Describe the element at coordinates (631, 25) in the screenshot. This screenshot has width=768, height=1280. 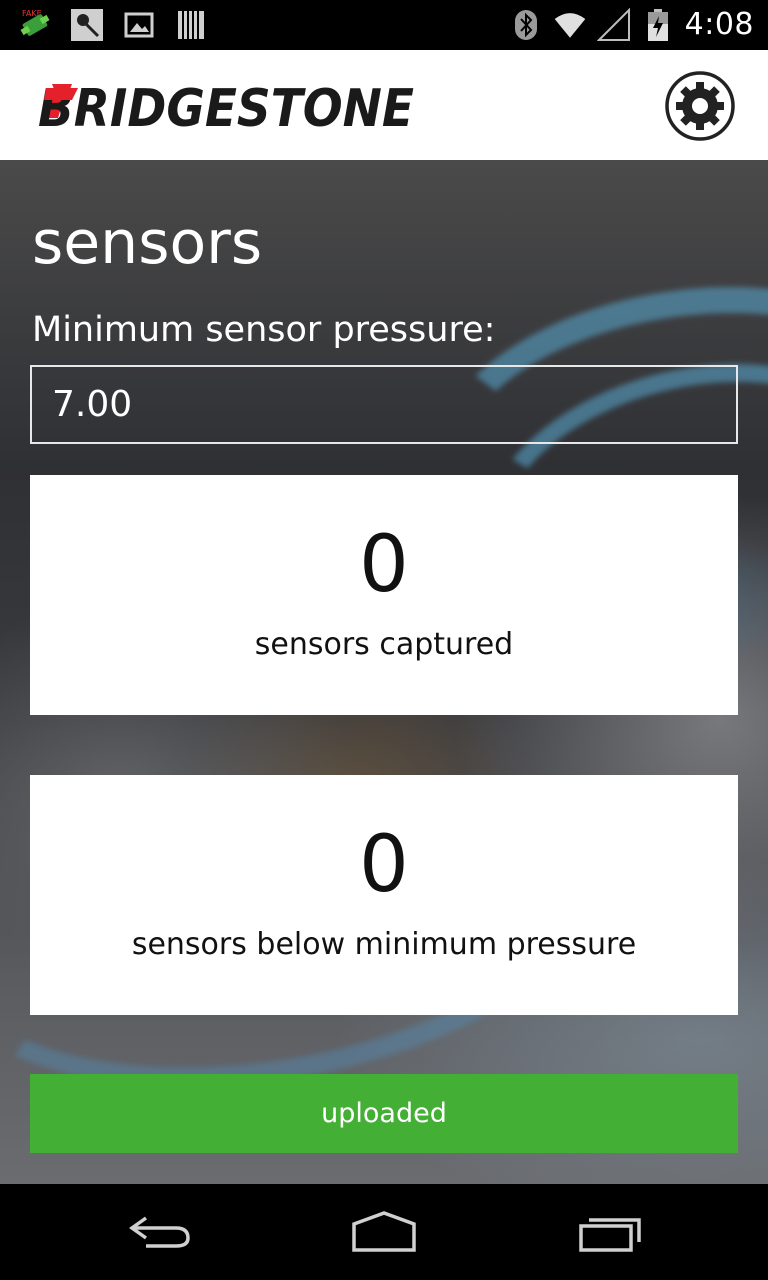
I see `system-indicators: 4:08` at that location.